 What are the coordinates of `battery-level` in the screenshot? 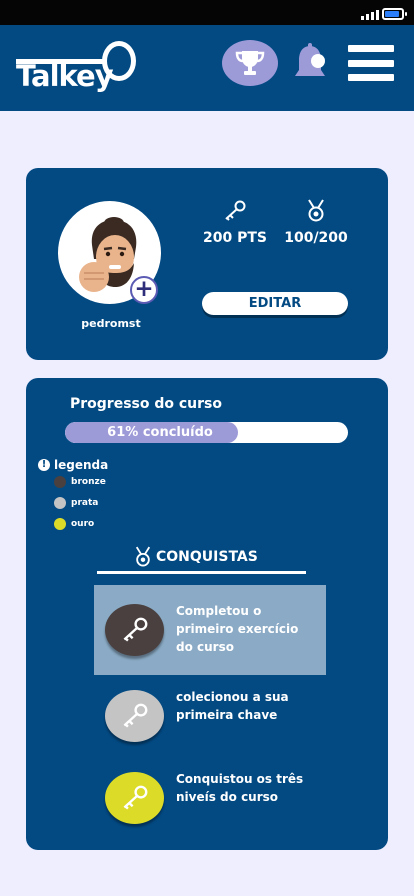 It's located at (392, 14).